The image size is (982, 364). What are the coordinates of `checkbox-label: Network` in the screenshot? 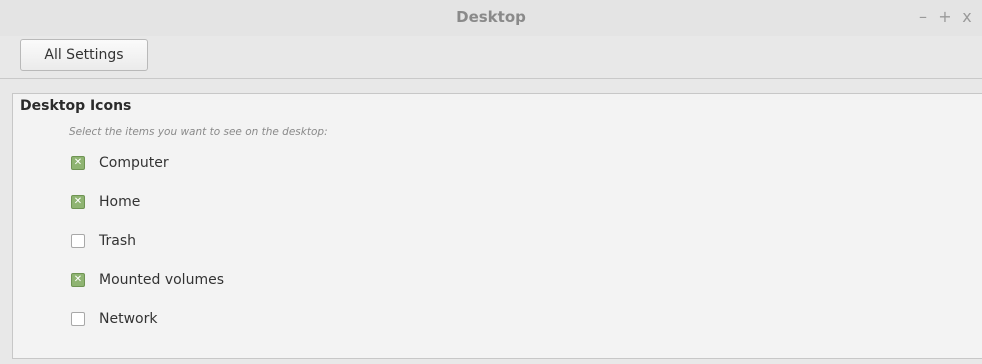 It's located at (128, 319).